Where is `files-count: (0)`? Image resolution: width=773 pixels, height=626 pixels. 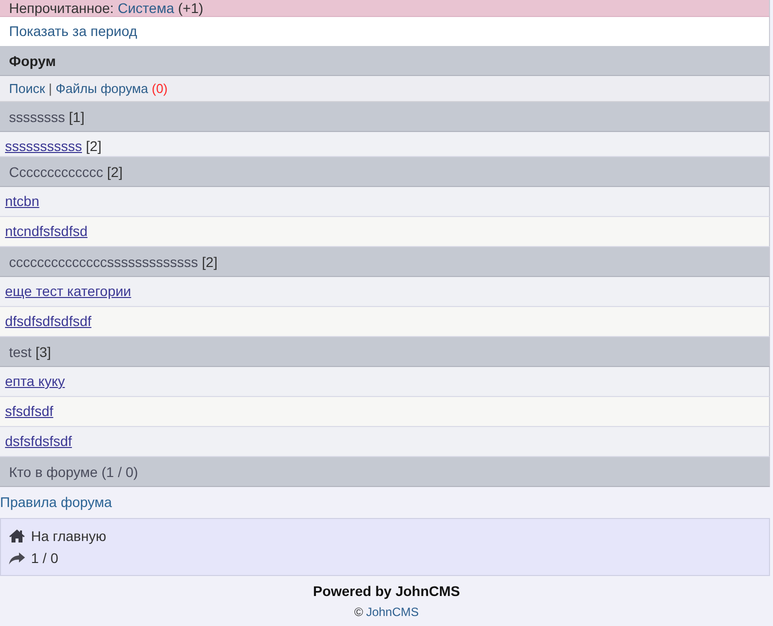
files-count: (0) is located at coordinates (160, 88).